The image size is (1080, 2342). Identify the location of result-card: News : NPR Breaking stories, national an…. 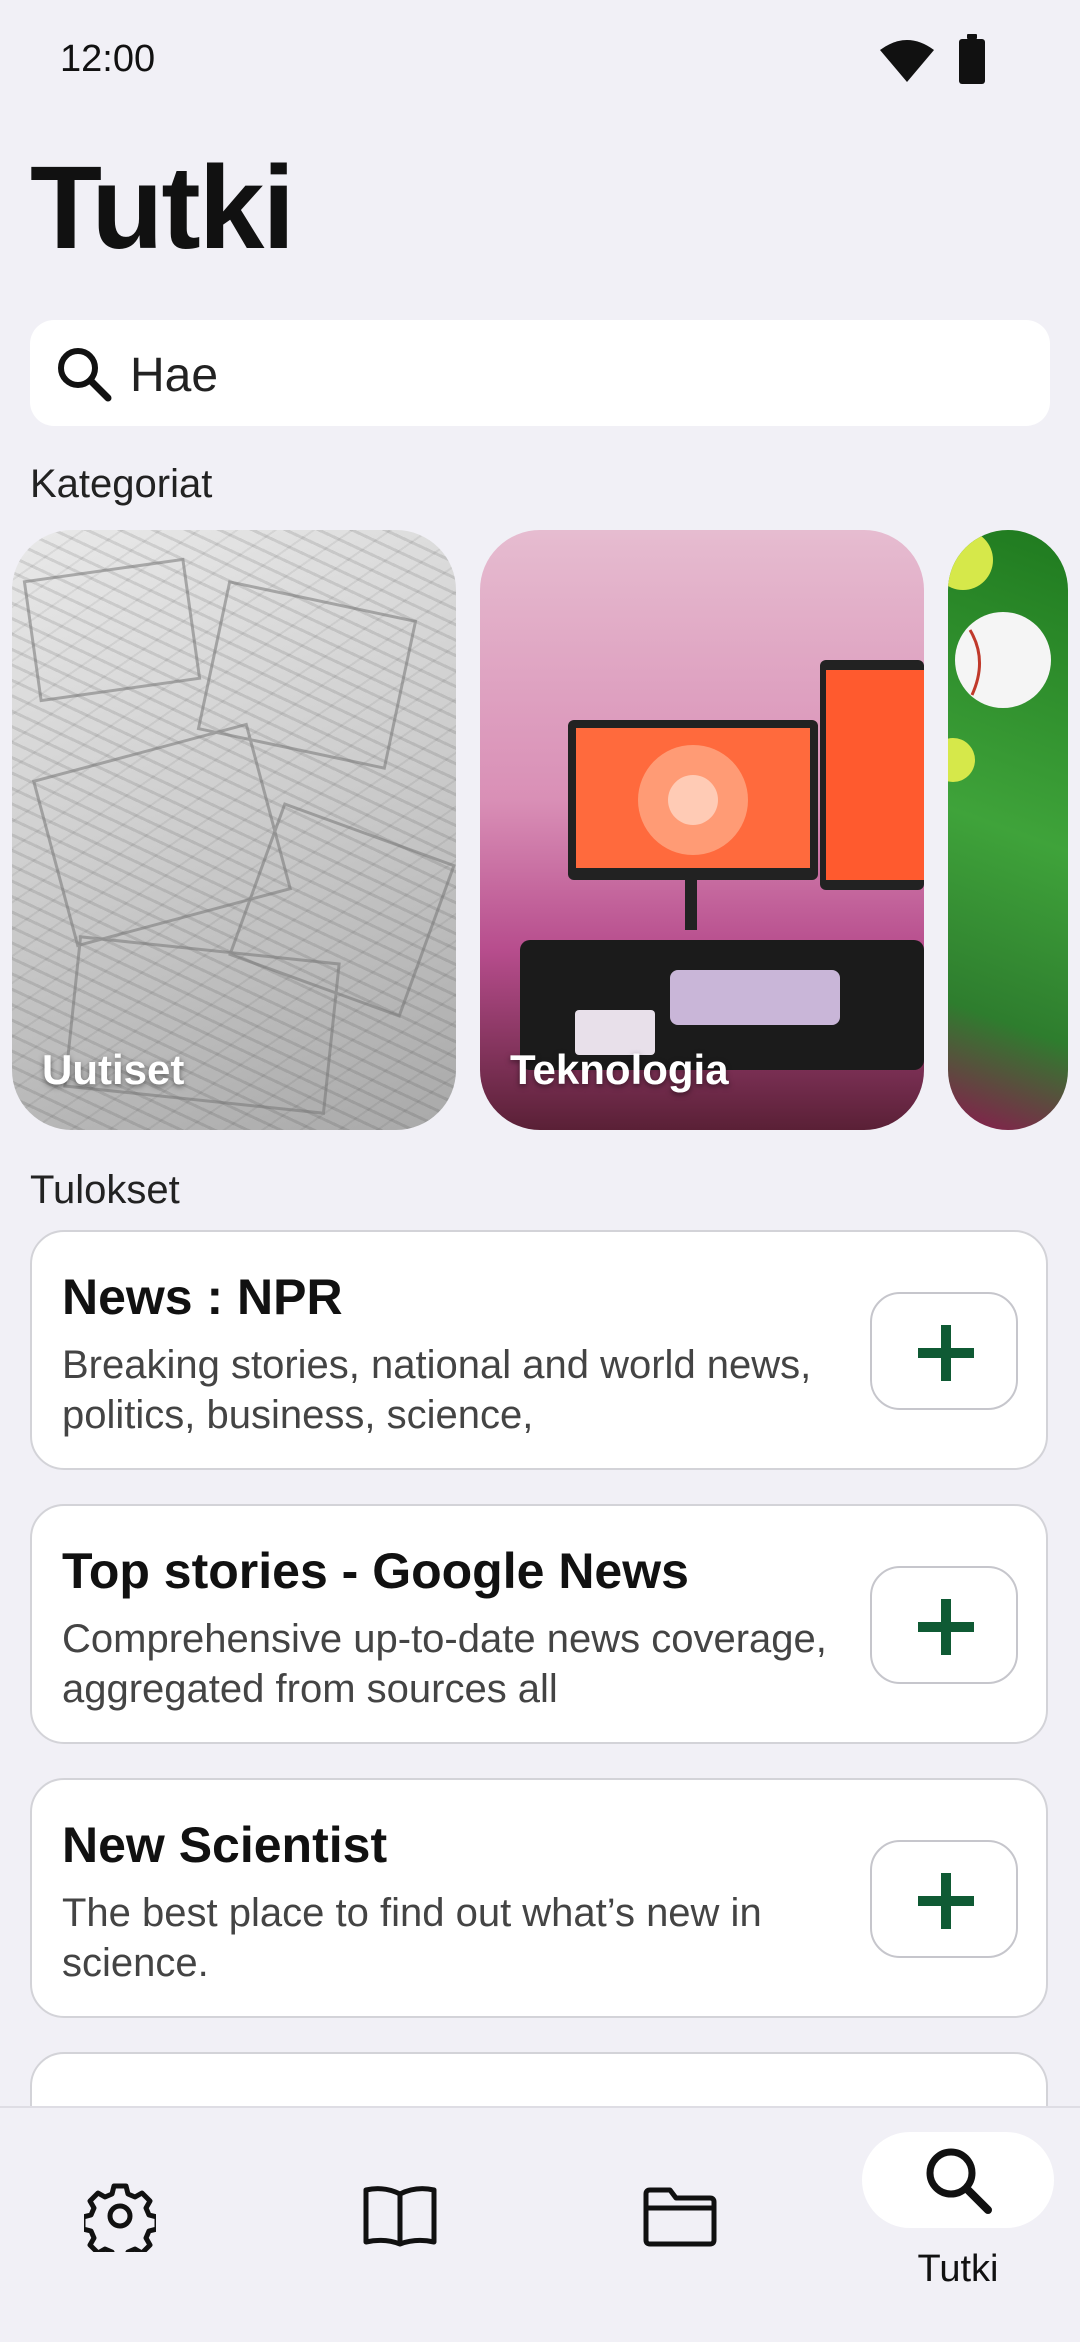
(539, 1350).